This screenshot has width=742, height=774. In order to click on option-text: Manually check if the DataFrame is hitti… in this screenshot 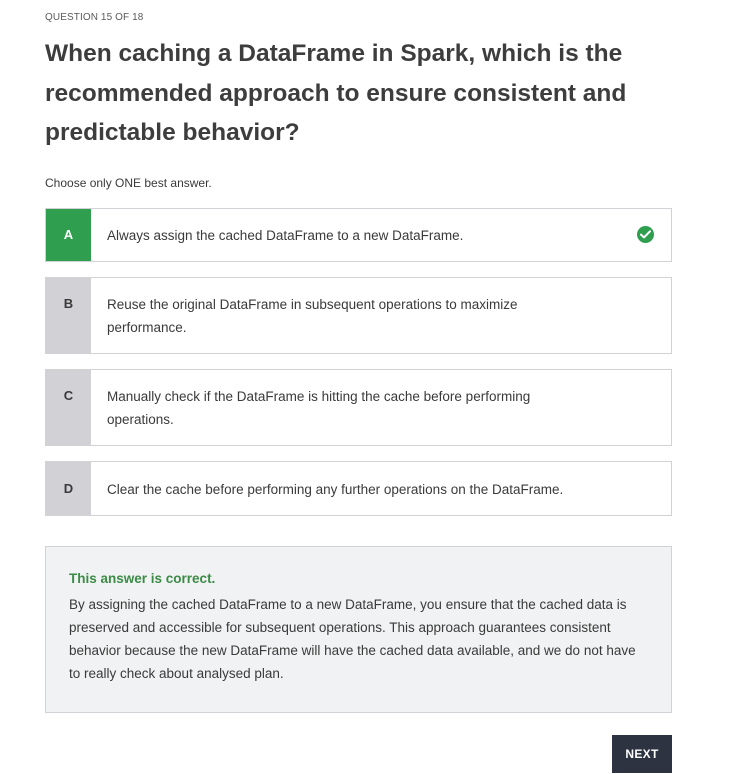, I will do `click(319, 408)`.